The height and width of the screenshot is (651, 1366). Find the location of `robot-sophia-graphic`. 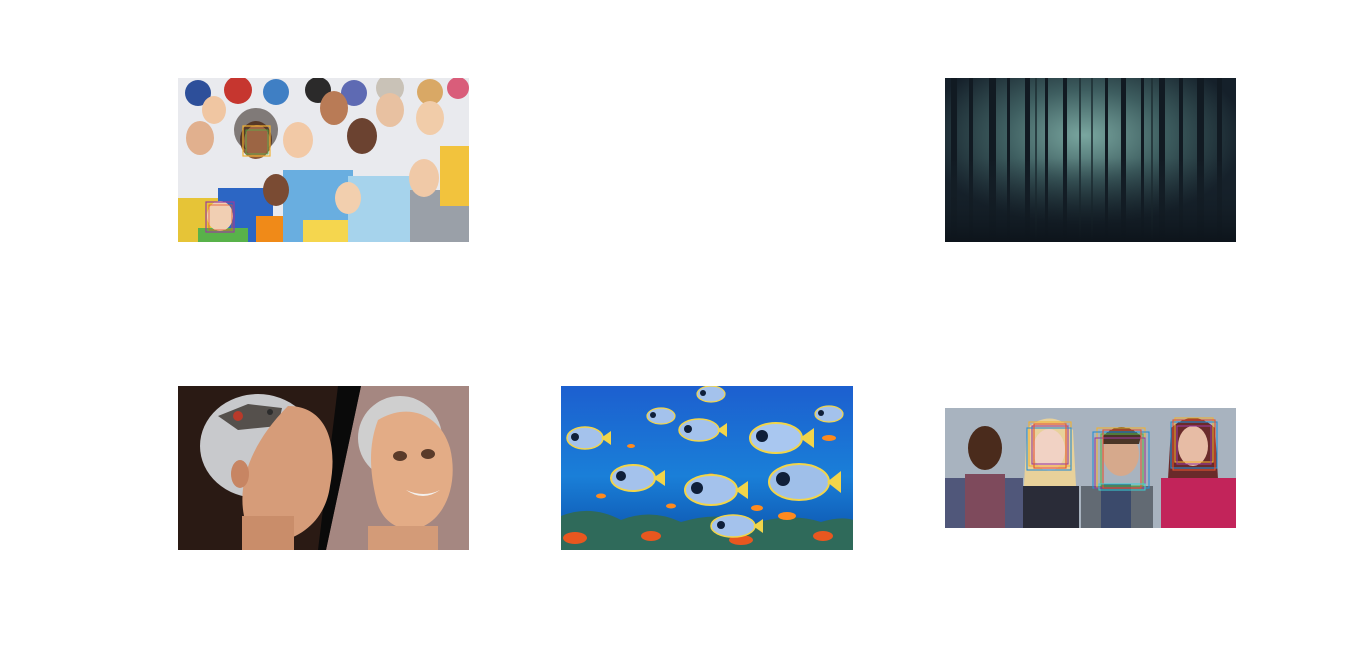

robot-sophia-graphic is located at coordinates (323, 468).